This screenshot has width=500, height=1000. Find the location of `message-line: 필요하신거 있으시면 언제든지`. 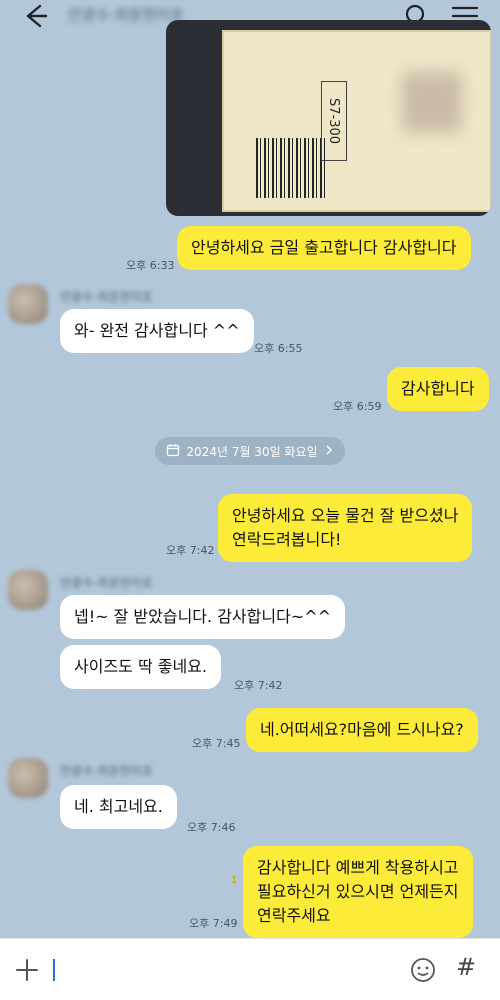

message-line: 필요하신거 있으시면 언제든지 is located at coordinates (358, 891).